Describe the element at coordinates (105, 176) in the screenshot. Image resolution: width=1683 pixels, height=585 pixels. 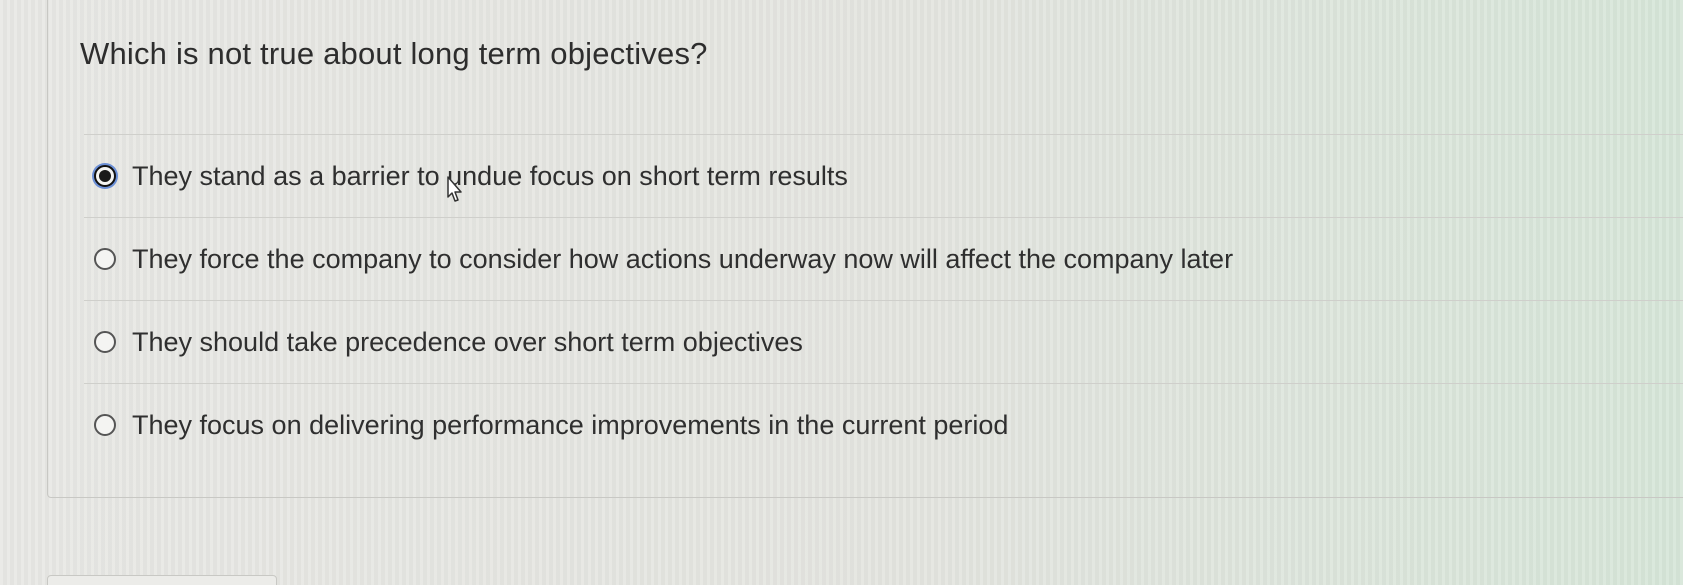
I see `radio-selected-icon` at that location.